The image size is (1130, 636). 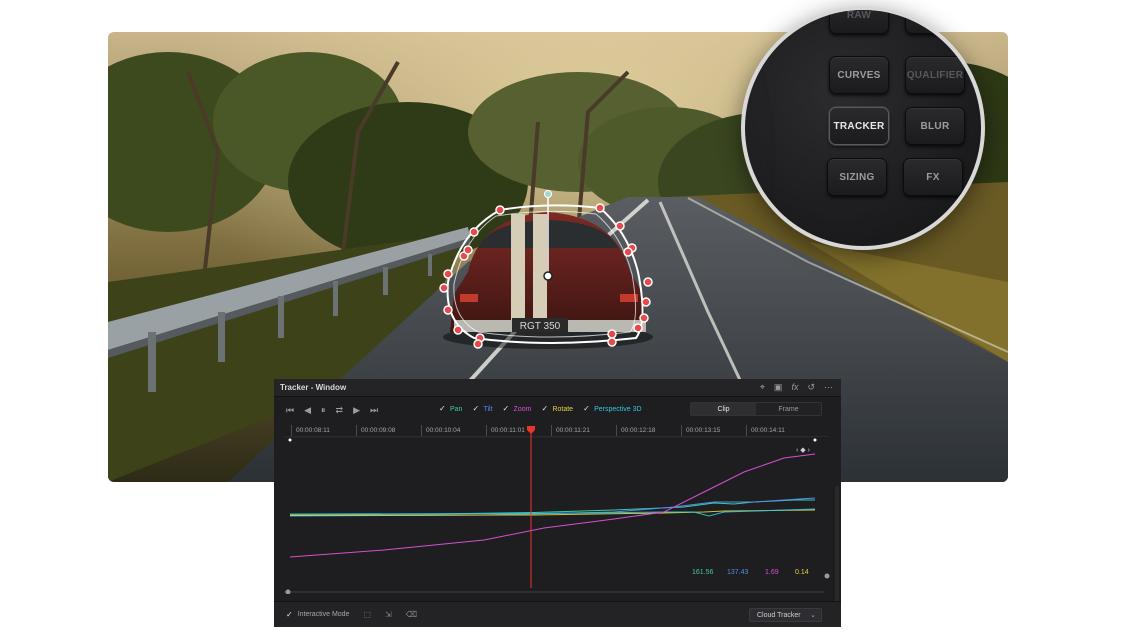 What do you see at coordinates (456, 409) in the screenshot?
I see `param-label: Pan` at bounding box center [456, 409].